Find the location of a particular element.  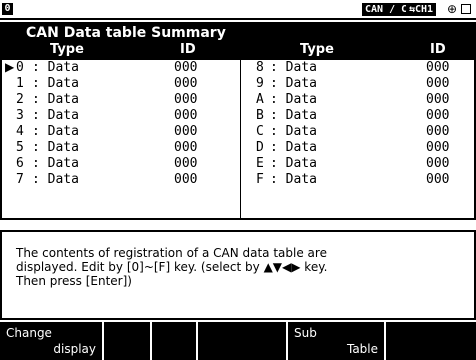

fkey-5-line1: Sub is located at coordinates (305, 333).